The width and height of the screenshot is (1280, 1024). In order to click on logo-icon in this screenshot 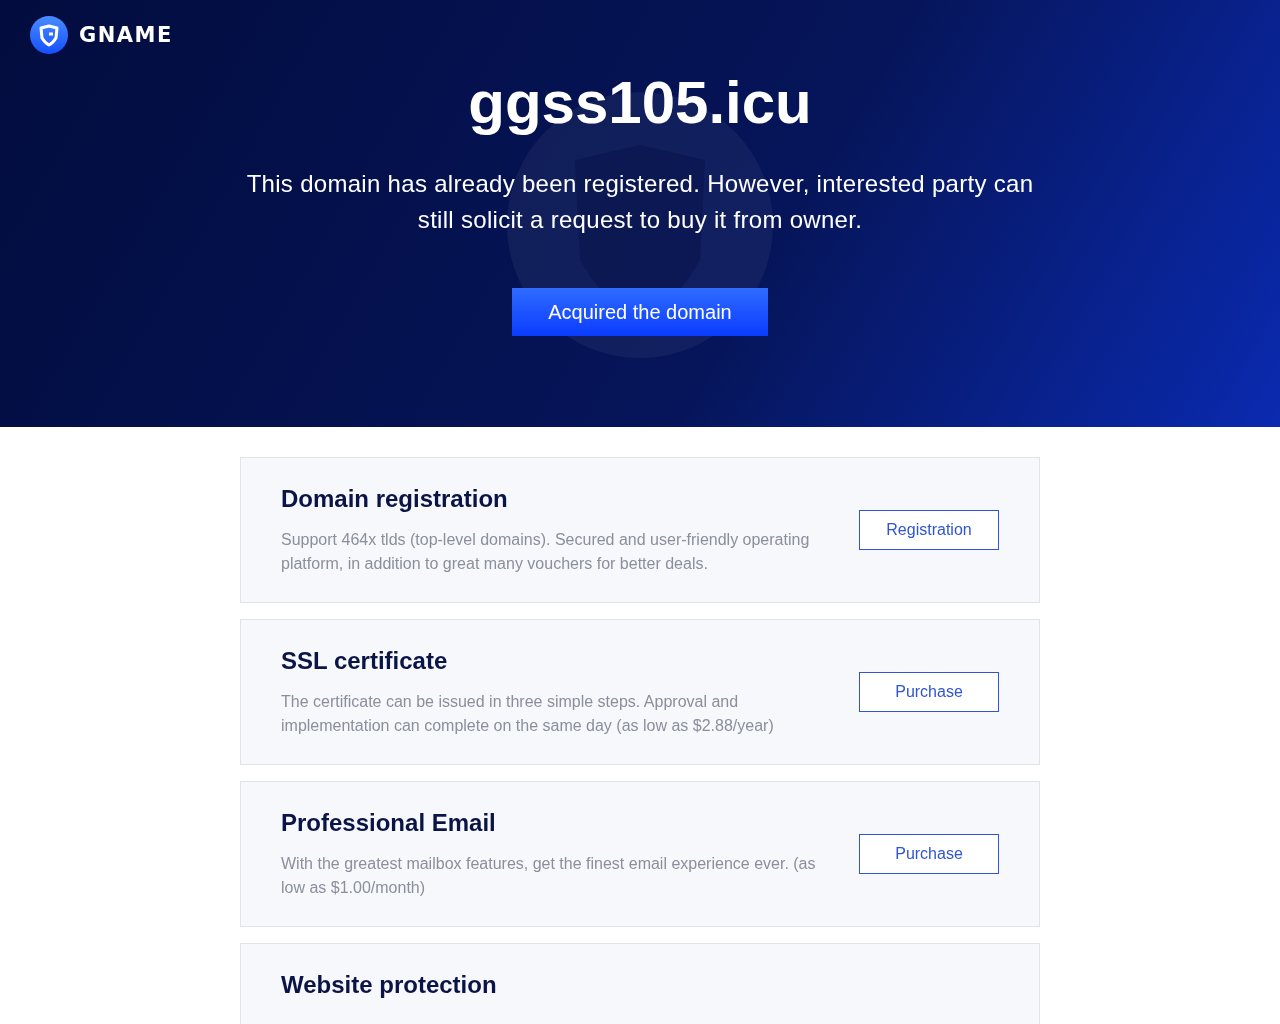, I will do `click(49, 35)`.